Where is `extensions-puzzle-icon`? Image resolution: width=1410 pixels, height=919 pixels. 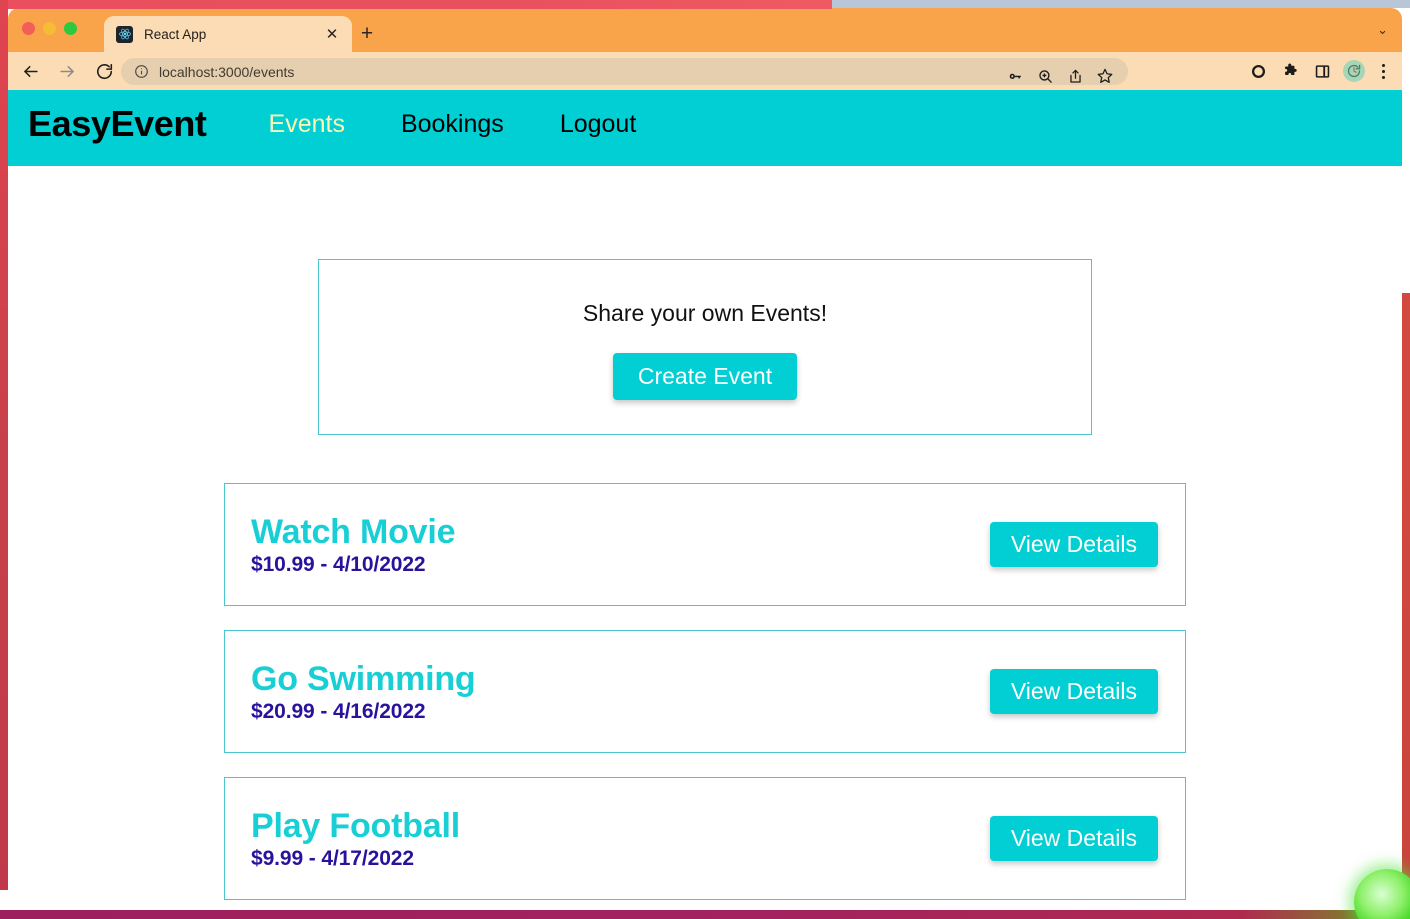
extensions-puzzle-icon is located at coordinates (1290, 71).